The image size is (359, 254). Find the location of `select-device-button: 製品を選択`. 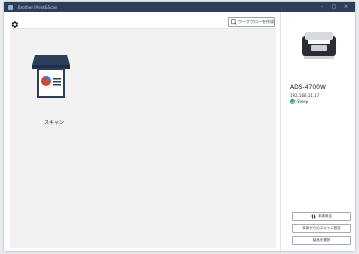

select-device-button: 製品を選択 is located at coordinates (321, 240).